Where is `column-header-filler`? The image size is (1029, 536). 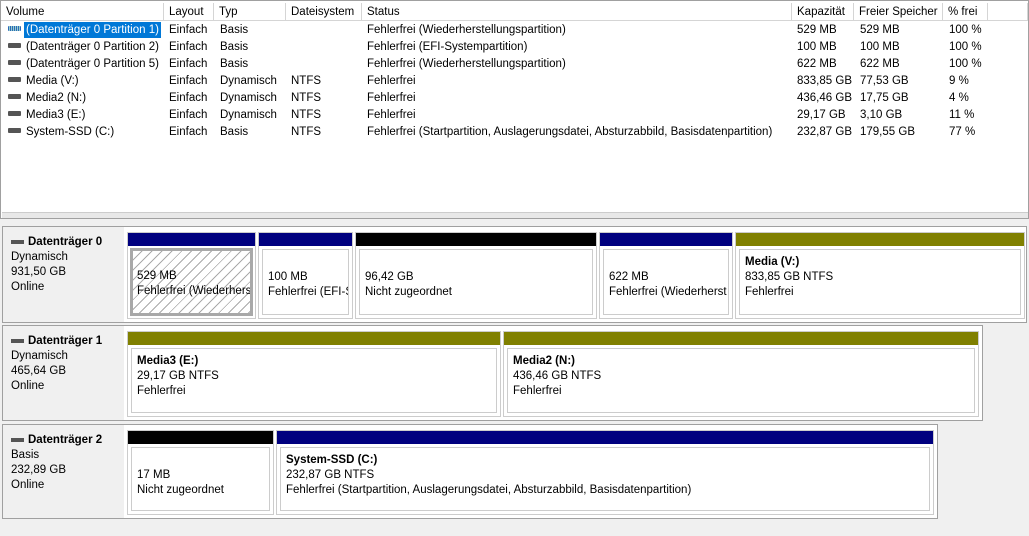 column-header-filler is located at coordinates (1008, 12).